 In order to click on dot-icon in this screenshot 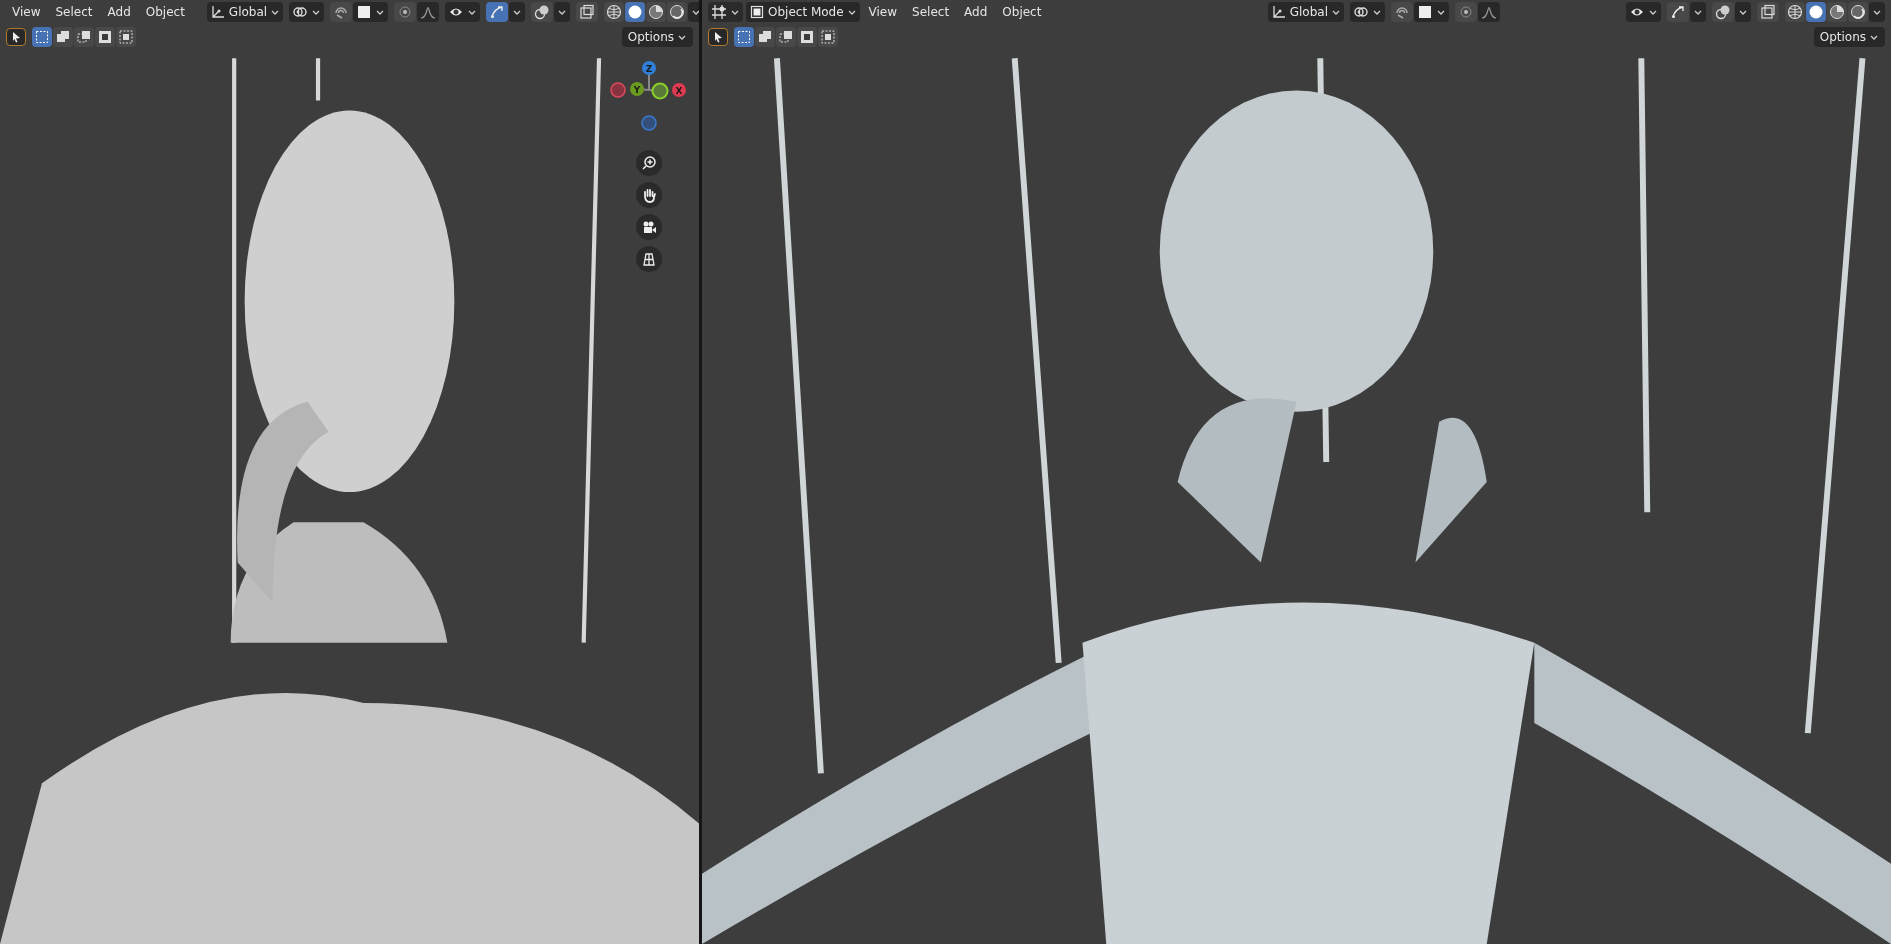, I will do `click(1466, 12)`.